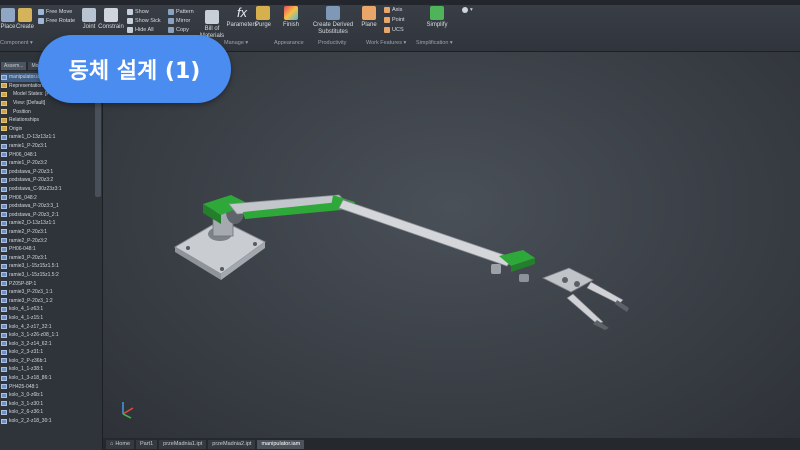  Describe the element at coordinates (48, 249) in the screenshot. I see `browser-item: PH06-048:1` at that location.